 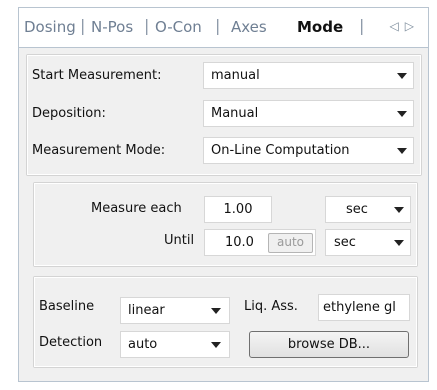 What do you see at coordinates (175, 344) in the screenshot?
I see `detection-select: auto` at bounding box center [175, 344].